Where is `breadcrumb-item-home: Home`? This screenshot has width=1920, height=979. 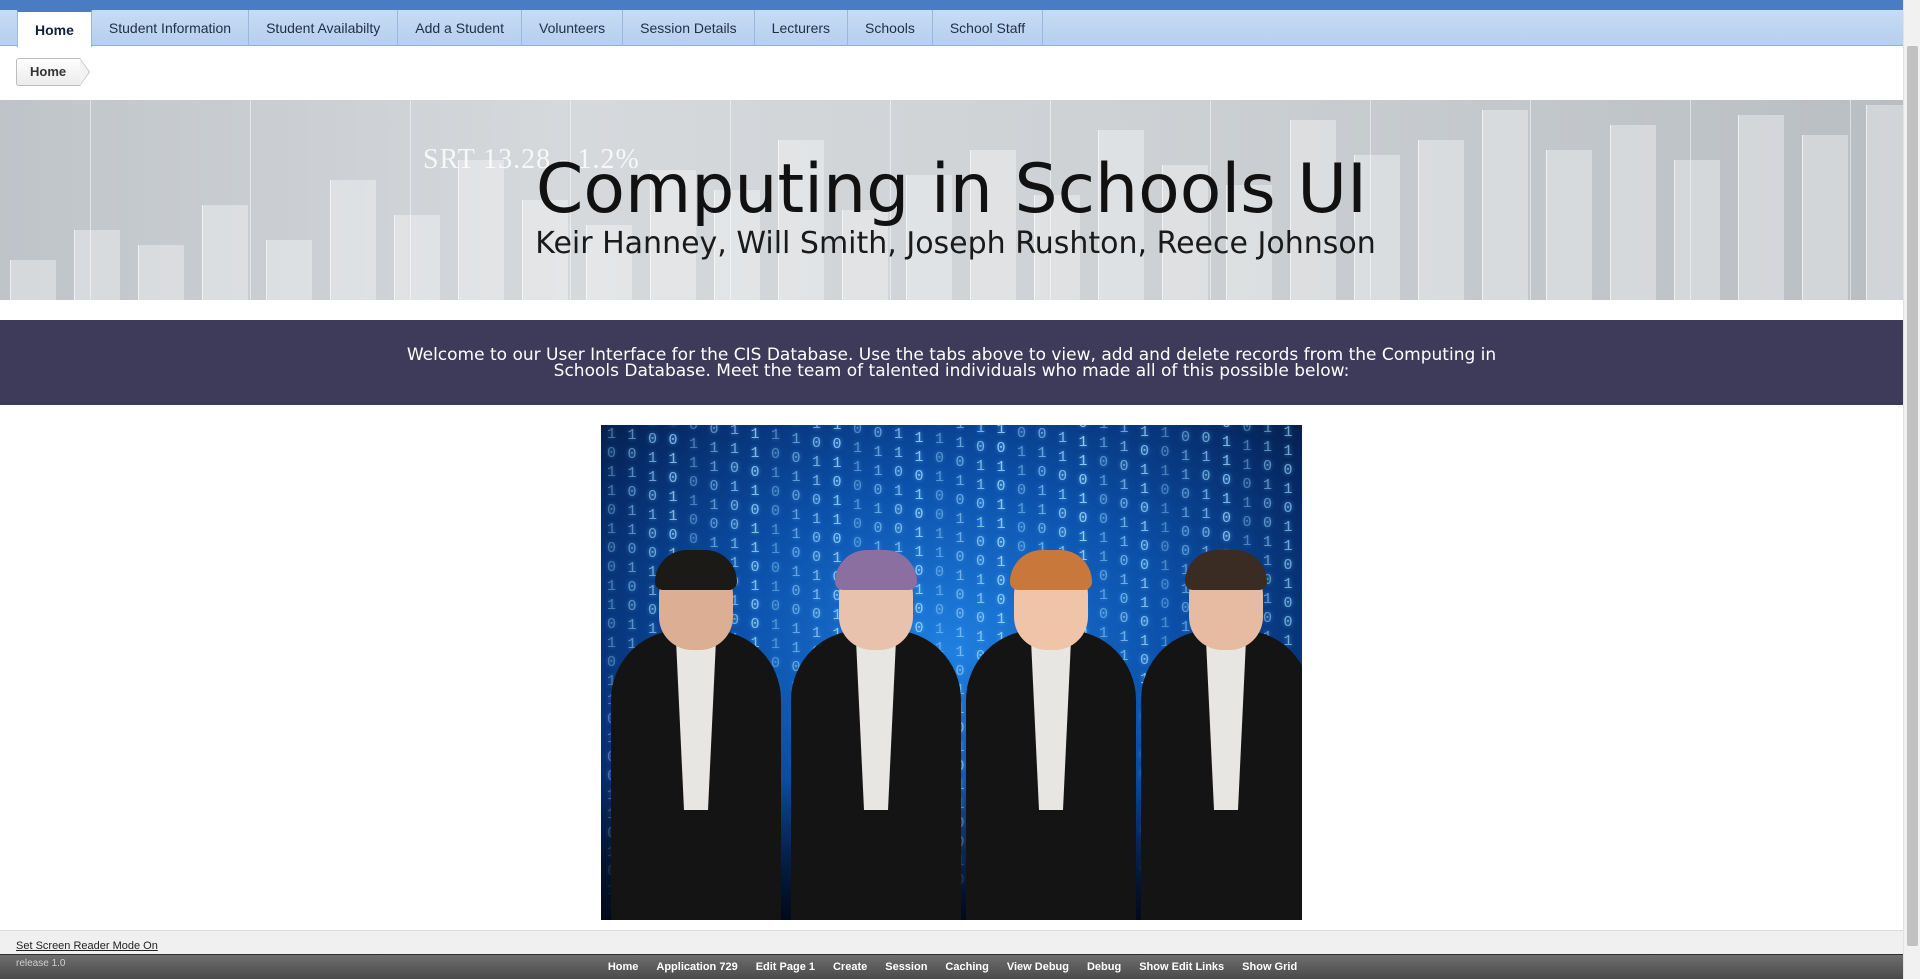 breadcrumb-item-home: Home is located at coordinates (53, 72).